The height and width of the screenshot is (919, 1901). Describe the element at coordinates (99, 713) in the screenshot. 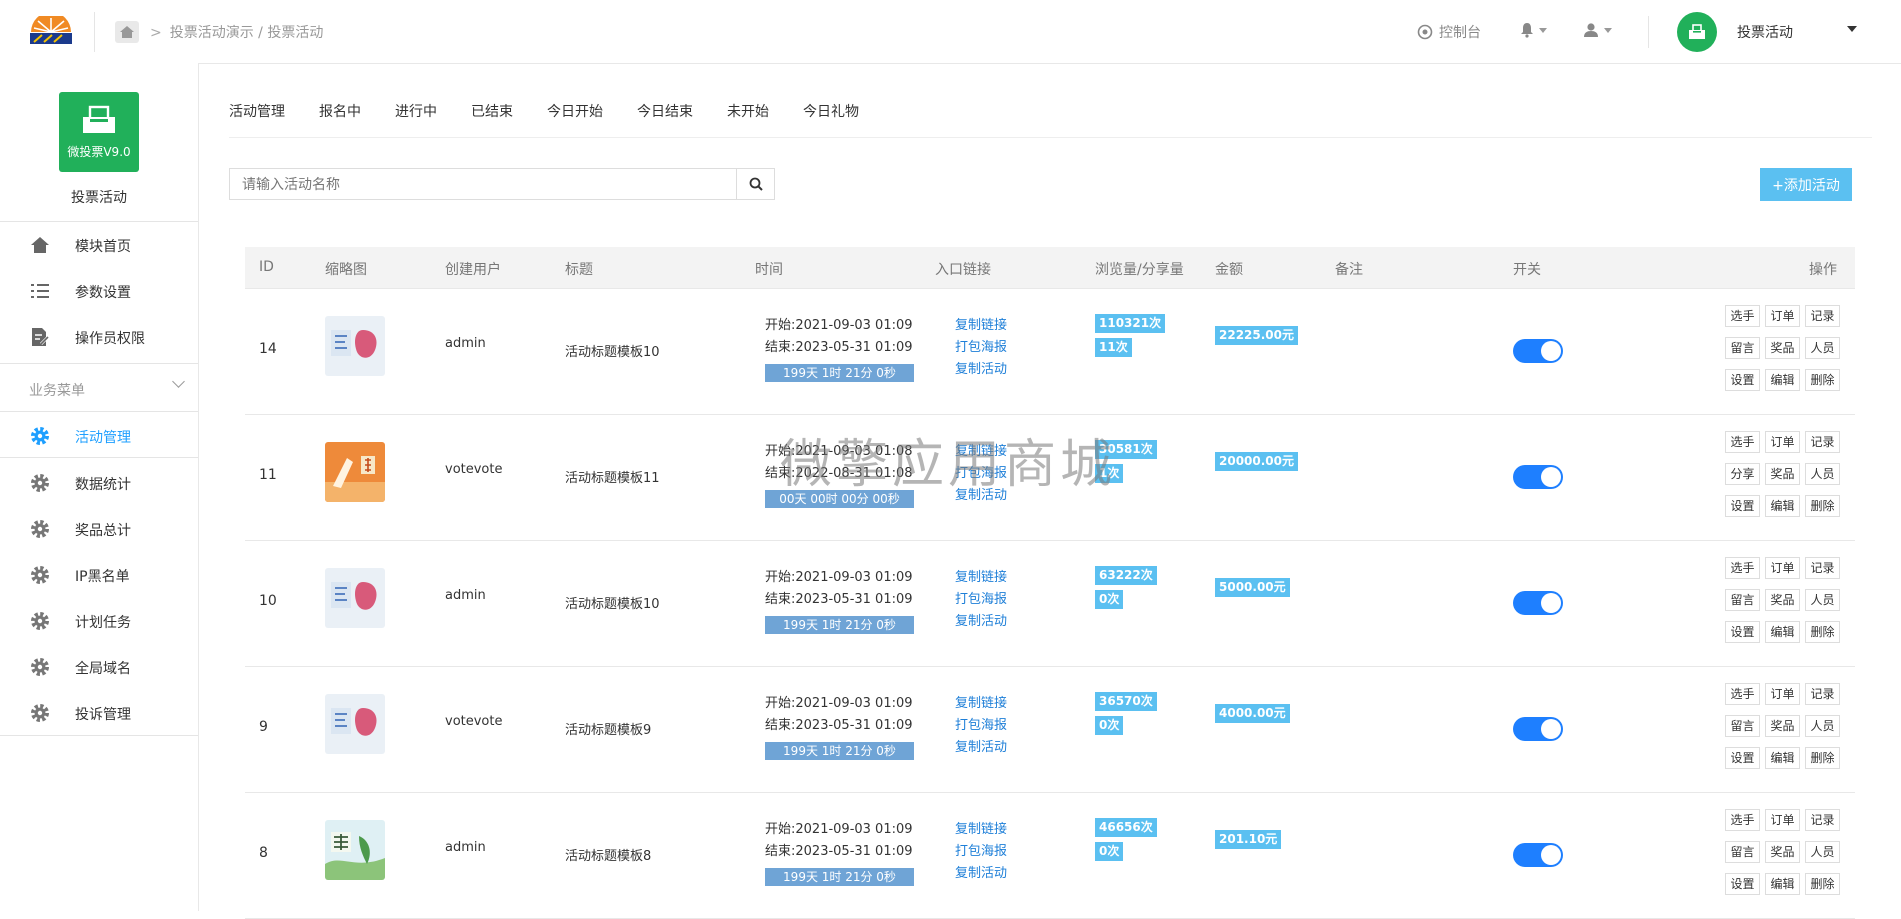

I see `sidebar-item-complaint-management: 投诉管理` at that location.